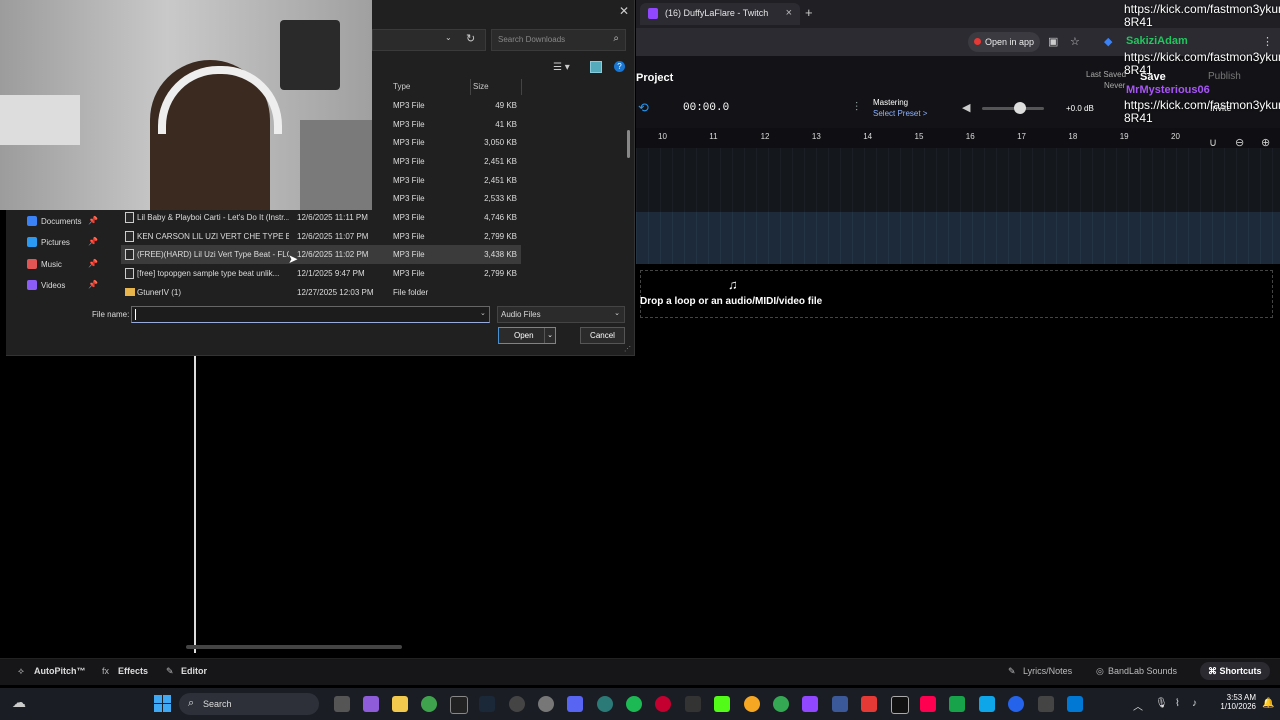 The height and width of the screenshot is (720, 1280). I want to click on microphone-icon: 🎙, so click(1161, 703).